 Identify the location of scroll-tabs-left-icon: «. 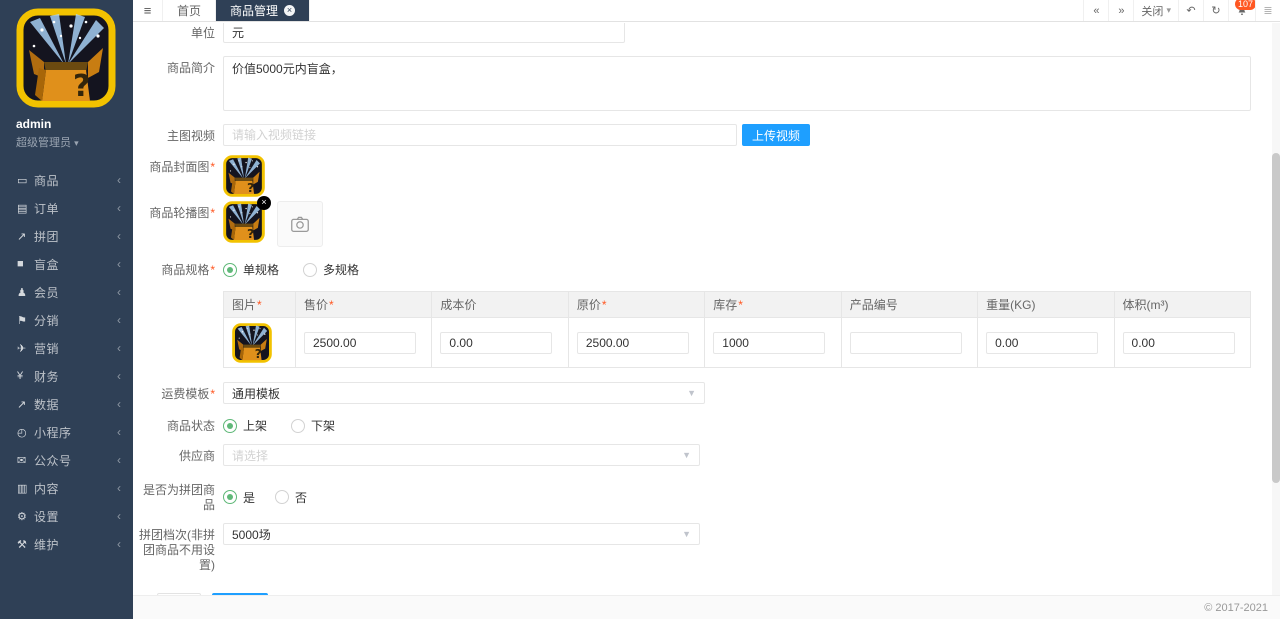
(1095, 10).